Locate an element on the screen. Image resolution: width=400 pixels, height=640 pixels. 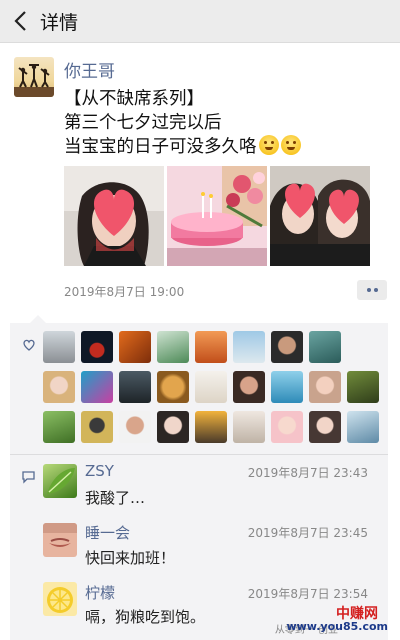
photo-couple-hearts is located at coordinates (320, 216).